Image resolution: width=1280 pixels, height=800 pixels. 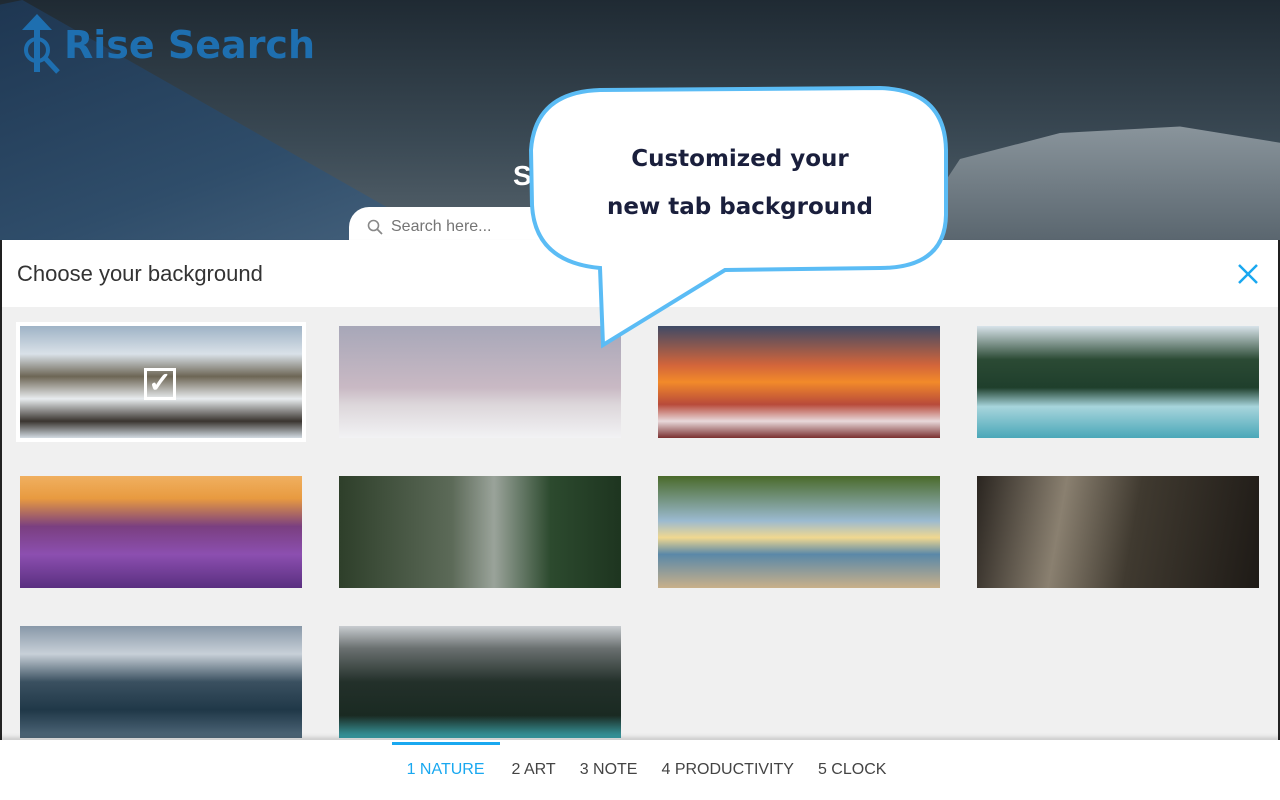 I want to click on tab-nature: 1 NATURE, so click(x=445, y=770).